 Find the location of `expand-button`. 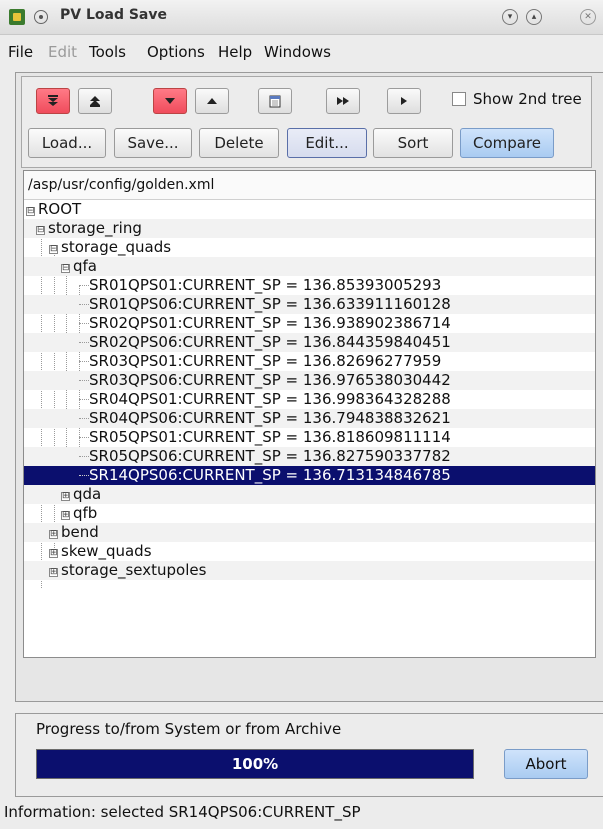

expand-button is located at coordinates (212, 101).